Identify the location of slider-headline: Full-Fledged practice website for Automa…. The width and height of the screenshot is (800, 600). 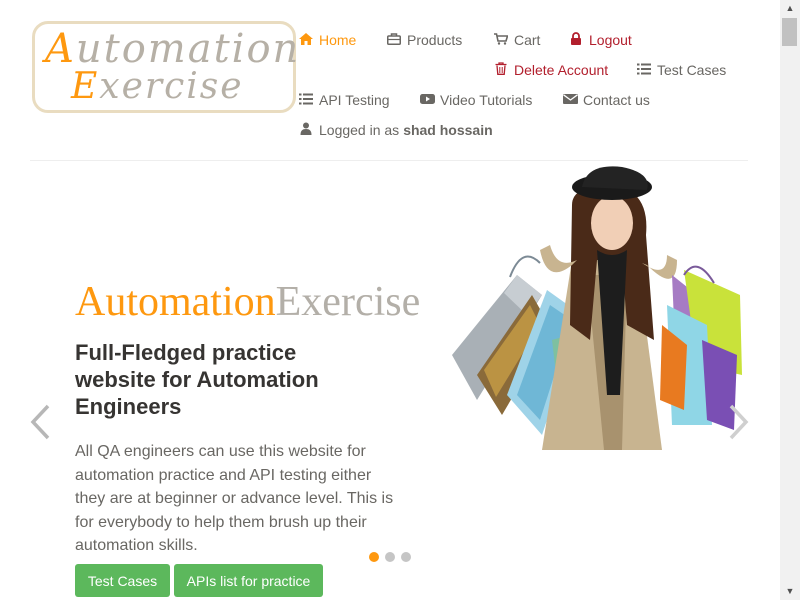
(197, 379).